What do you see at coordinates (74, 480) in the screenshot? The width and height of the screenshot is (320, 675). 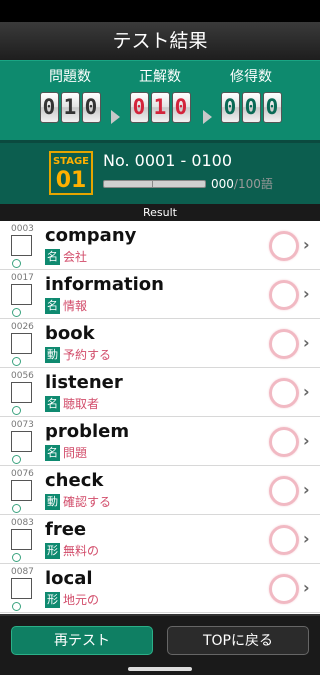 I see `word-text: check` at bounding box center [74, 480].